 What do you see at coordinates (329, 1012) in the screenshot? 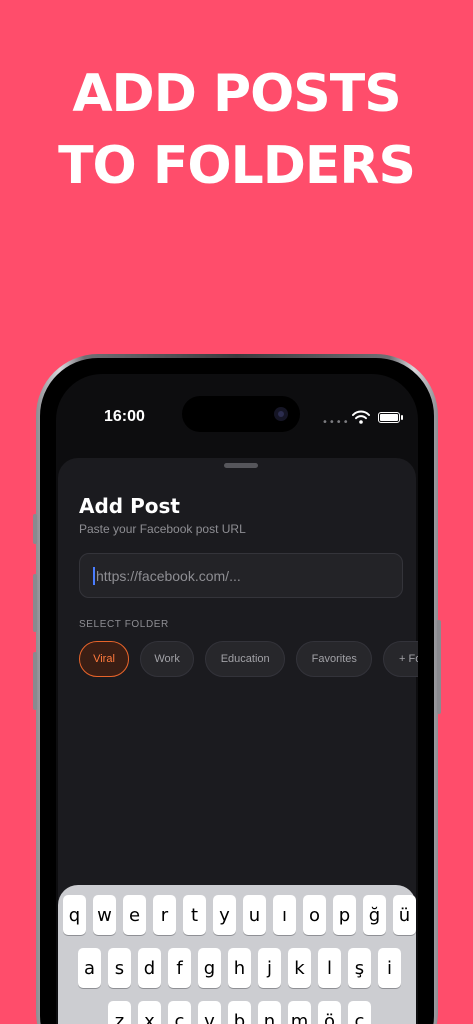
I see `key-ö: ö` at bounding box center [329, 1012].